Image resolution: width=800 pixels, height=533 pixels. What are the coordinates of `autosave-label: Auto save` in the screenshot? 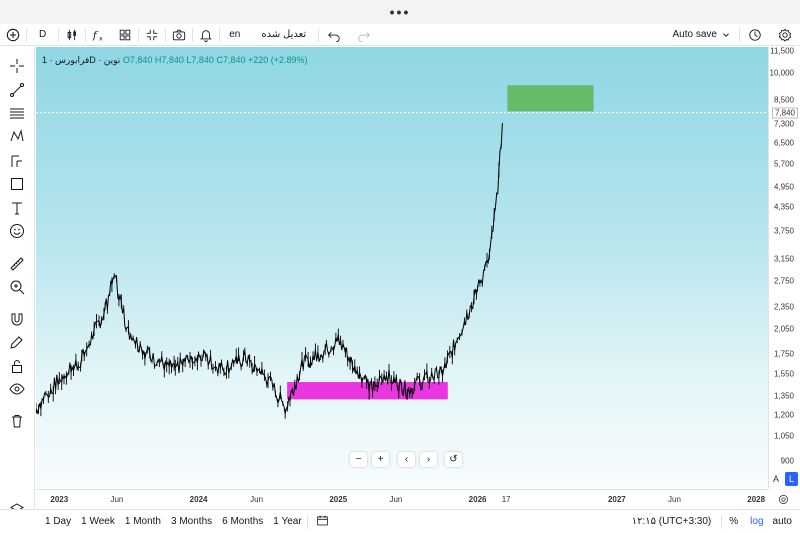 It's located at (694, 34).